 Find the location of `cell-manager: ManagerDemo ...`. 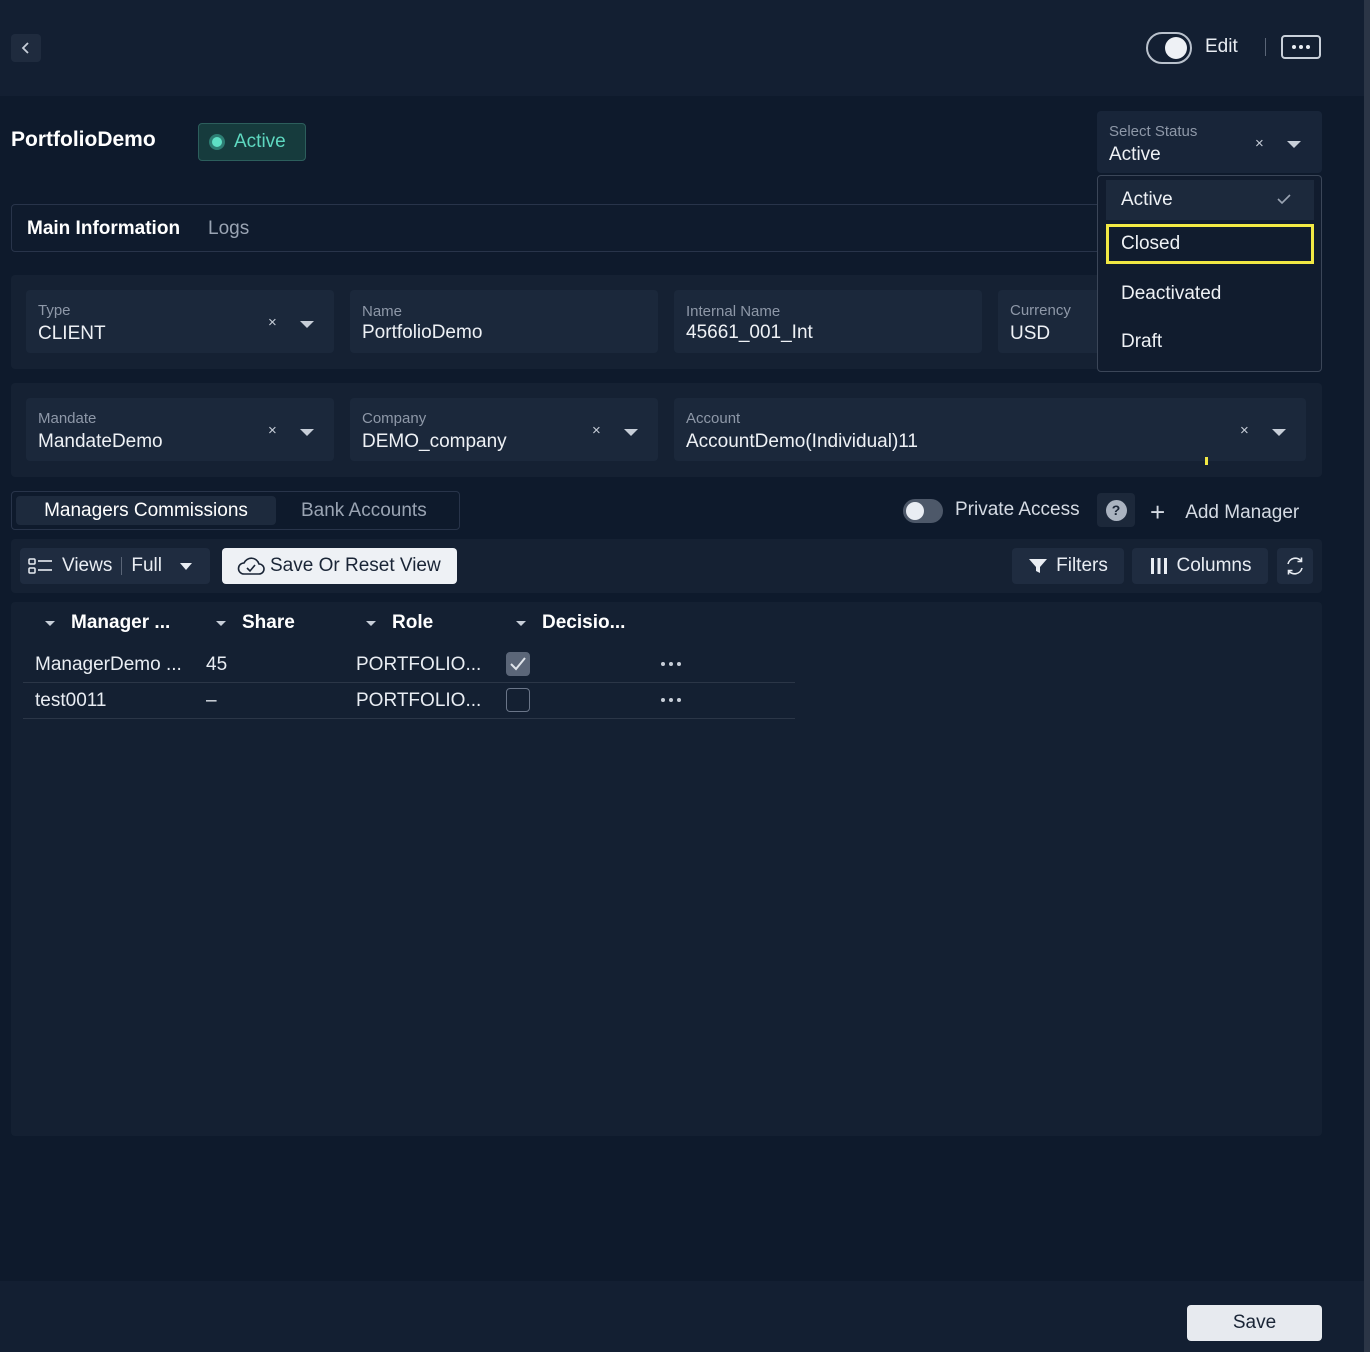

cell-manager: ManagerDemo ... is located at coordinates (108, 664).